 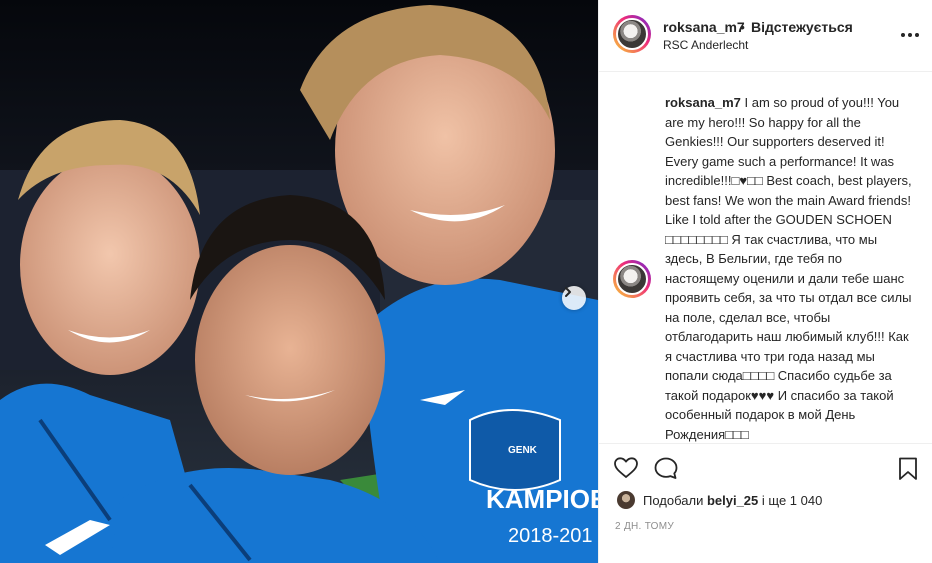 I want to click on author-username: roksana_m7, so click(x=704, y=27).